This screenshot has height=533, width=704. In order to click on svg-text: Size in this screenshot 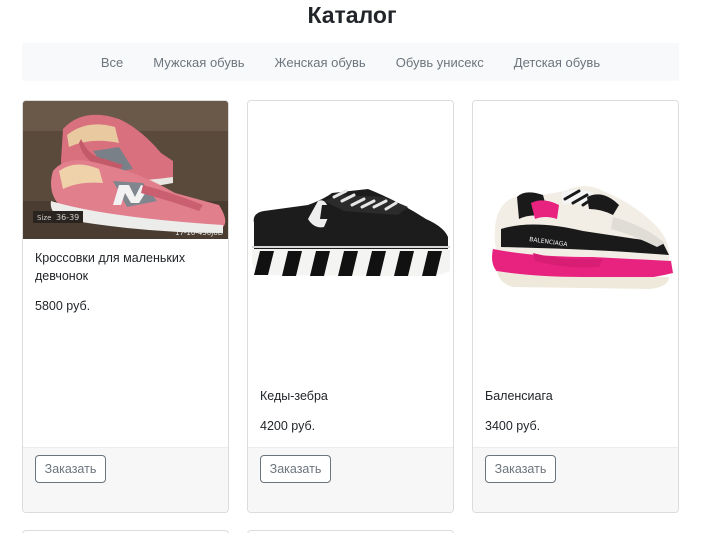, I will do `click(44, 218)`.